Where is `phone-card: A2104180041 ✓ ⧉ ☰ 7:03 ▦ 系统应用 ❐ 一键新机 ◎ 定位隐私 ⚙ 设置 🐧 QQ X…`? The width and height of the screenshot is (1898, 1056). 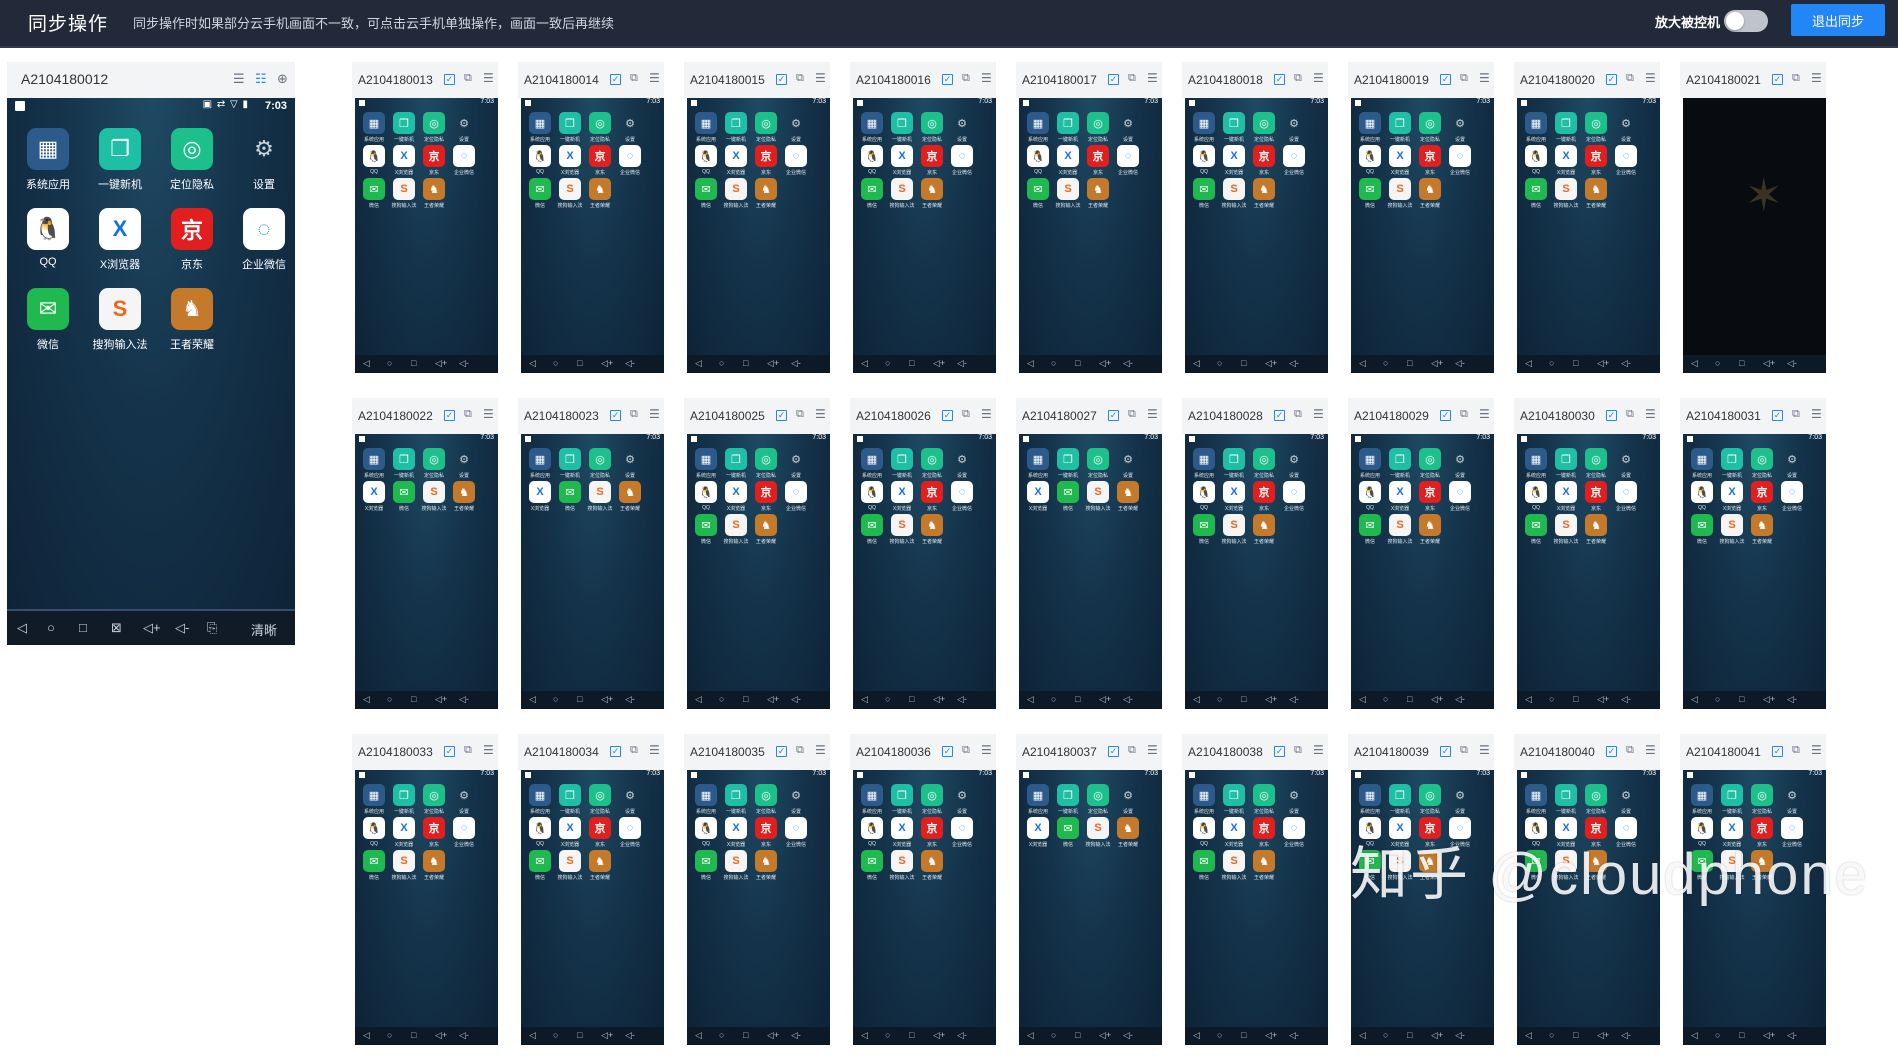 phone-card: A2104180041 ✓ ⧉ ☰ 7:03 ▦ 系统应用 ❐ 一键新机 ◎ 定位隐私 ⚙ 设置 🐧 QQ X… is located at coordinates (1753, 895).